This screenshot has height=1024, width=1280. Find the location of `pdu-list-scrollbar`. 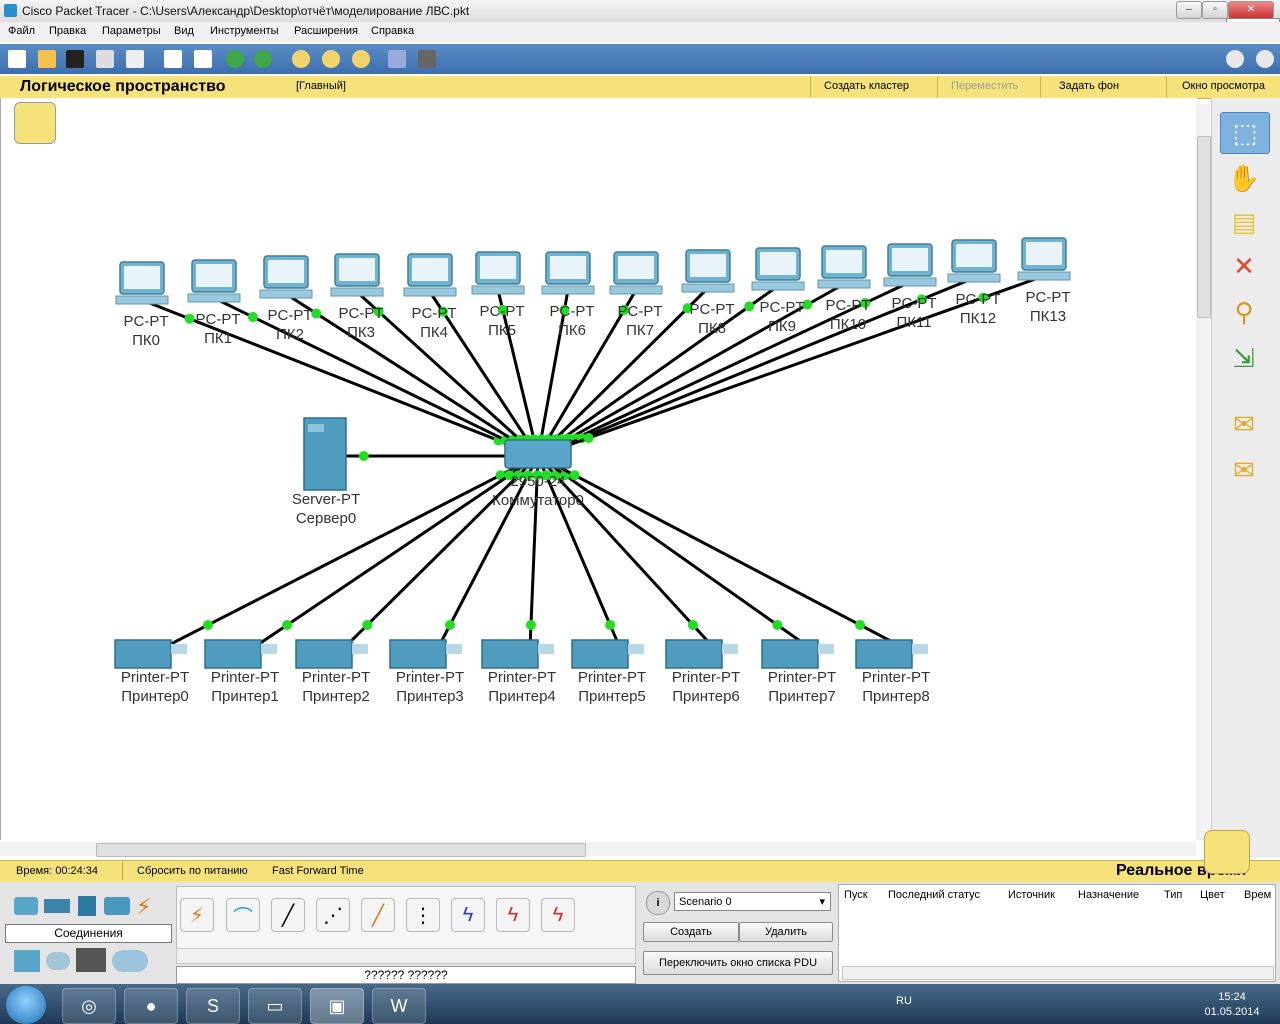

pdu-list-scrollbar is located at coordinates (1058, 973).